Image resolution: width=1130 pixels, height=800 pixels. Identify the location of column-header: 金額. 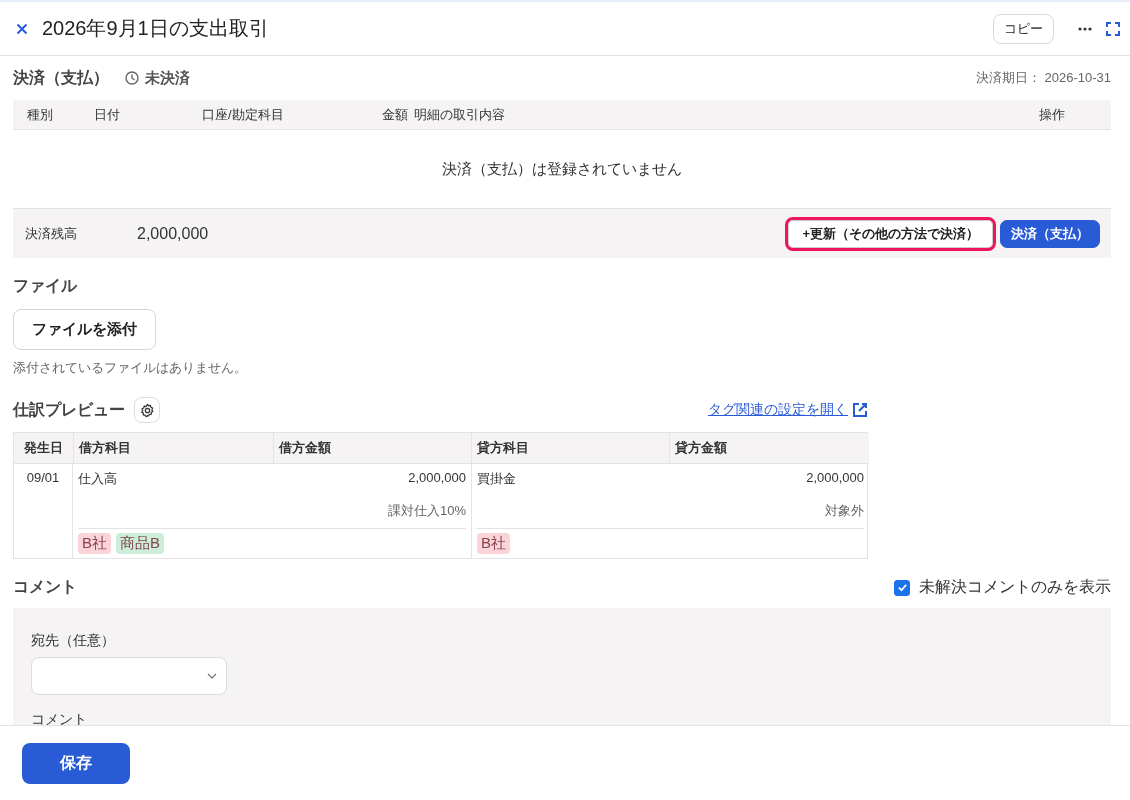
(394, 114).